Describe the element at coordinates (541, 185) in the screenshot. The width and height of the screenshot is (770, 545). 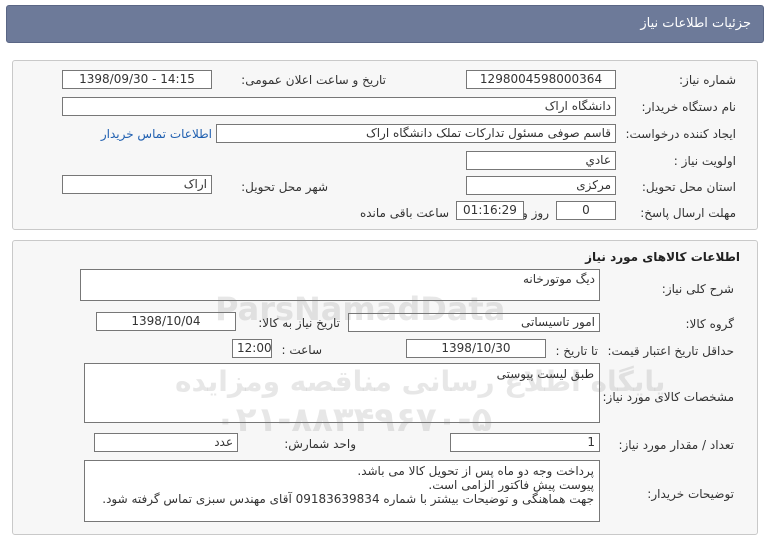
I see `province-field: مرکزی` at that location.